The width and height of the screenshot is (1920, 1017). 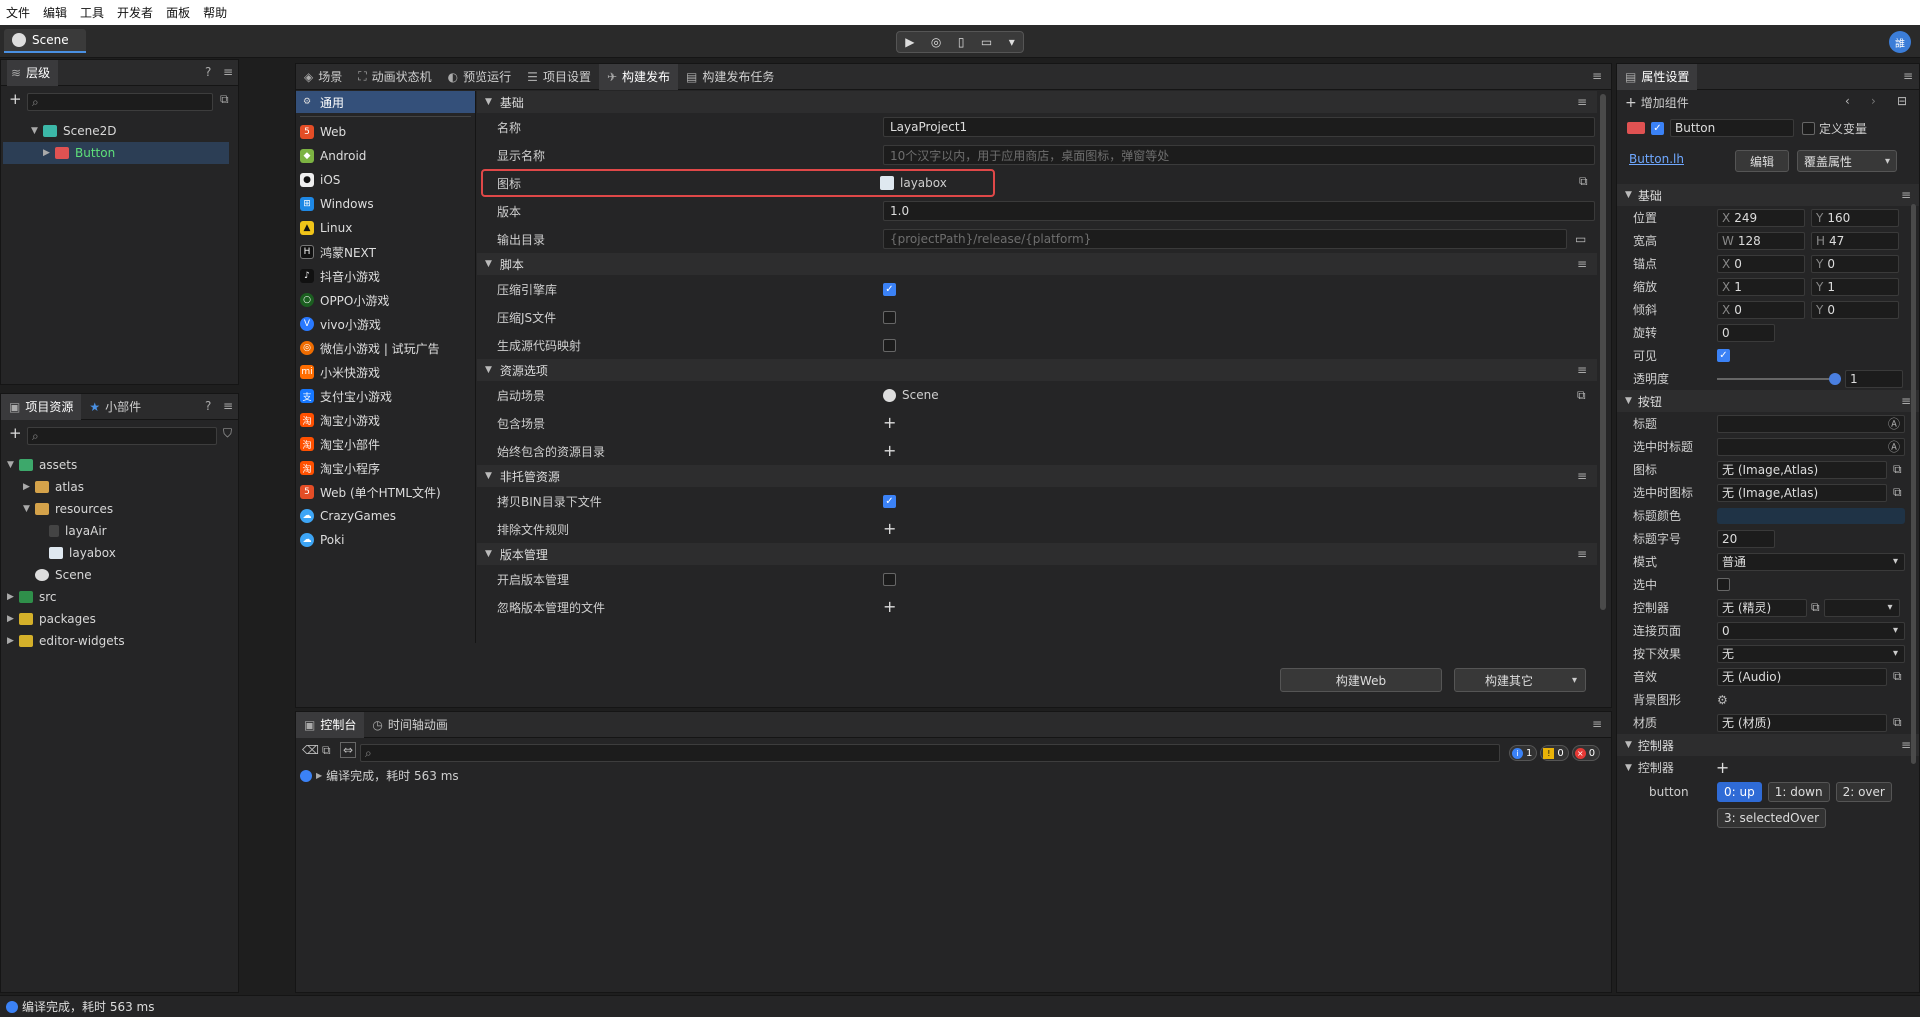 I want to click on display-name-input: 10个汉字以内，用于应用商店，桌面图标，弹窗等处, so click(x=1239, y=155).